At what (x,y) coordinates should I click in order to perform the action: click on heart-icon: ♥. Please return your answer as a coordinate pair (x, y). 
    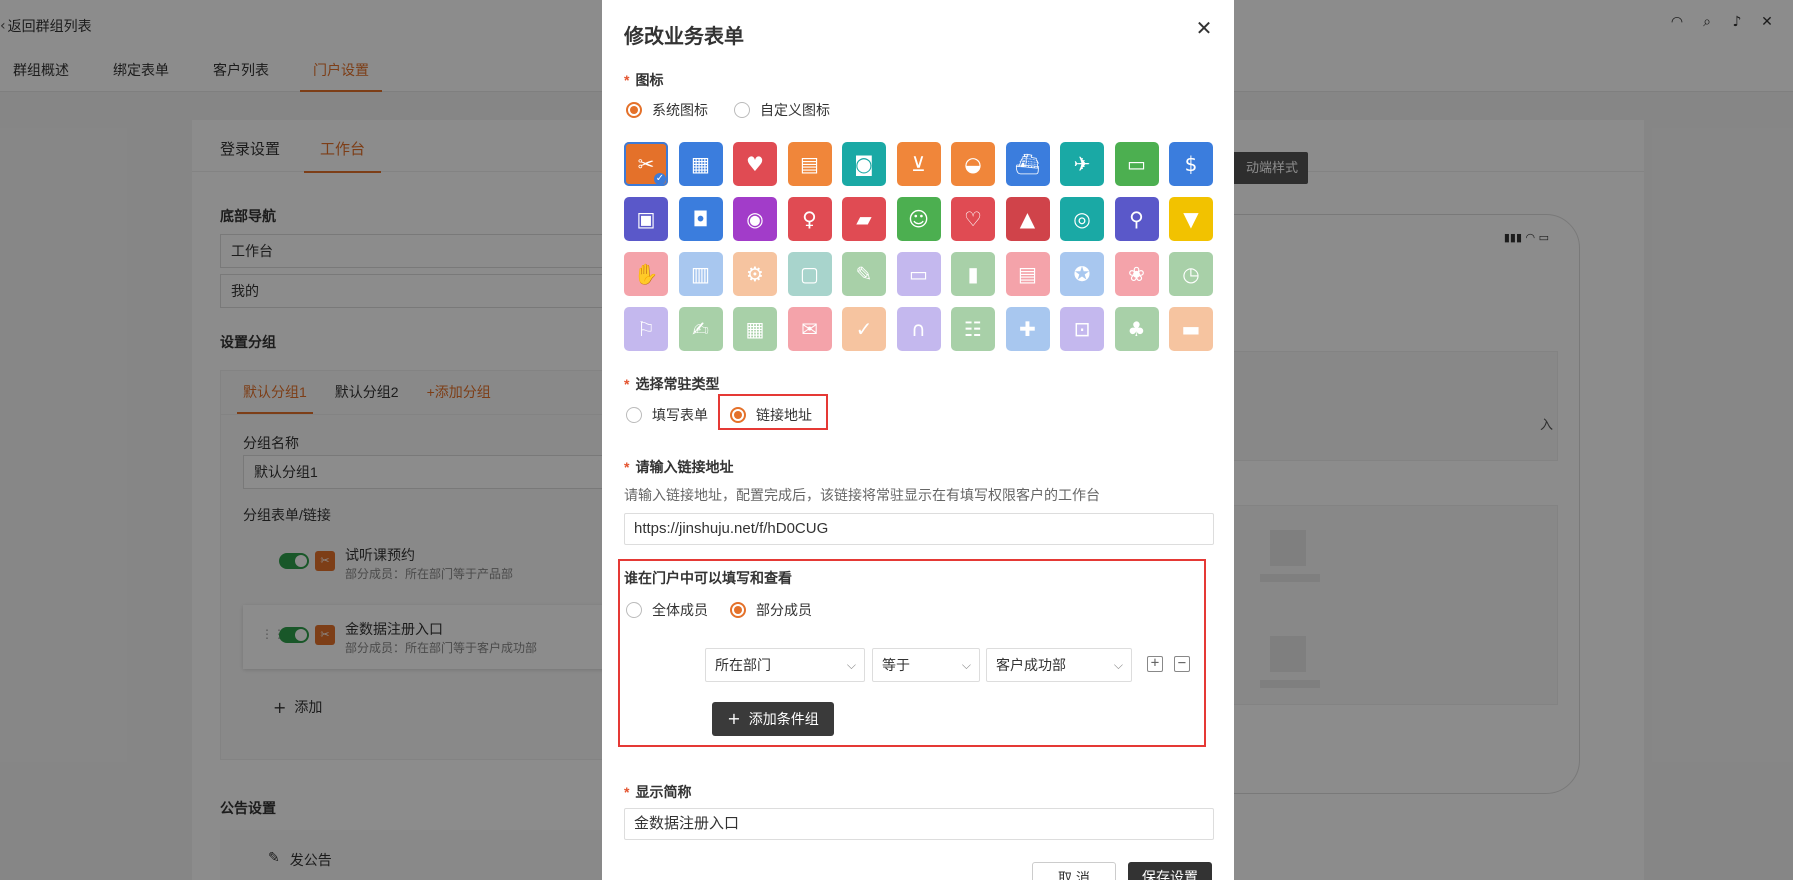
    Looking at the image, I should click on (755, 164).